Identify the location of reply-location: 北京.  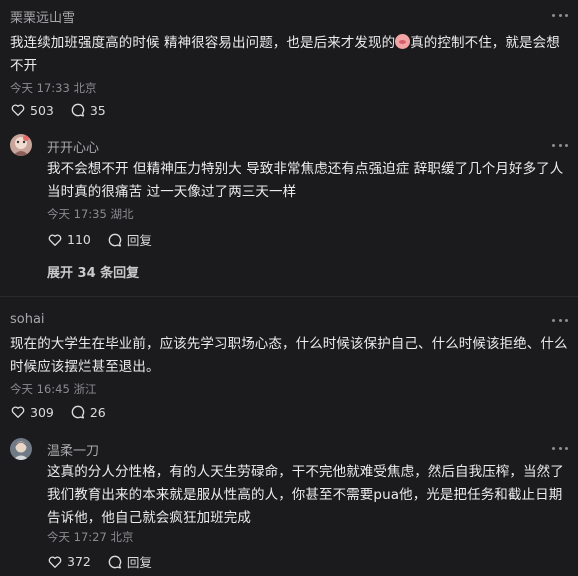
(122, 537).